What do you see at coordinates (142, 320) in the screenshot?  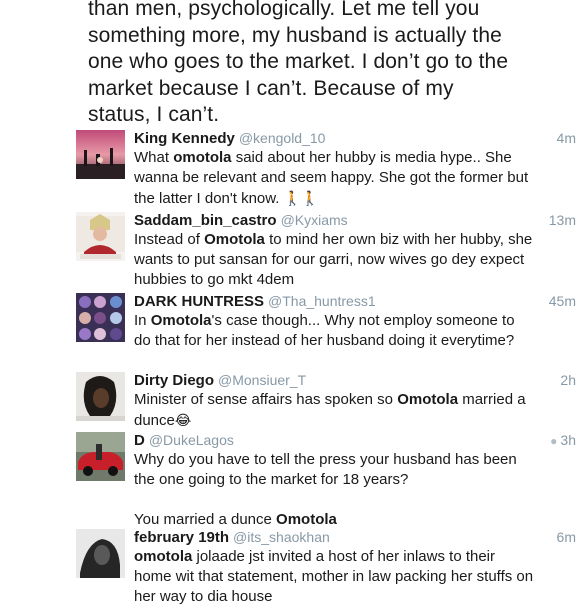 I see `text-segment: In` at bounding box center [142, 320].